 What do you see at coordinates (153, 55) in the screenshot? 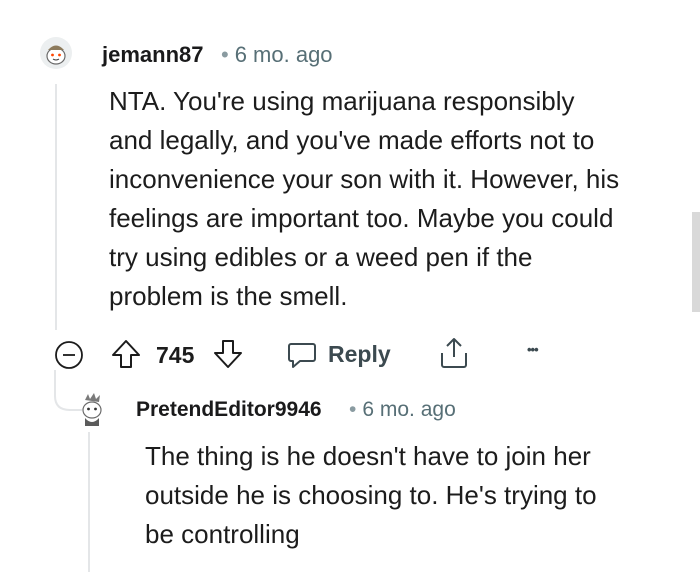
I see `comment-username: jemann87` at bounding box center [153, 55].